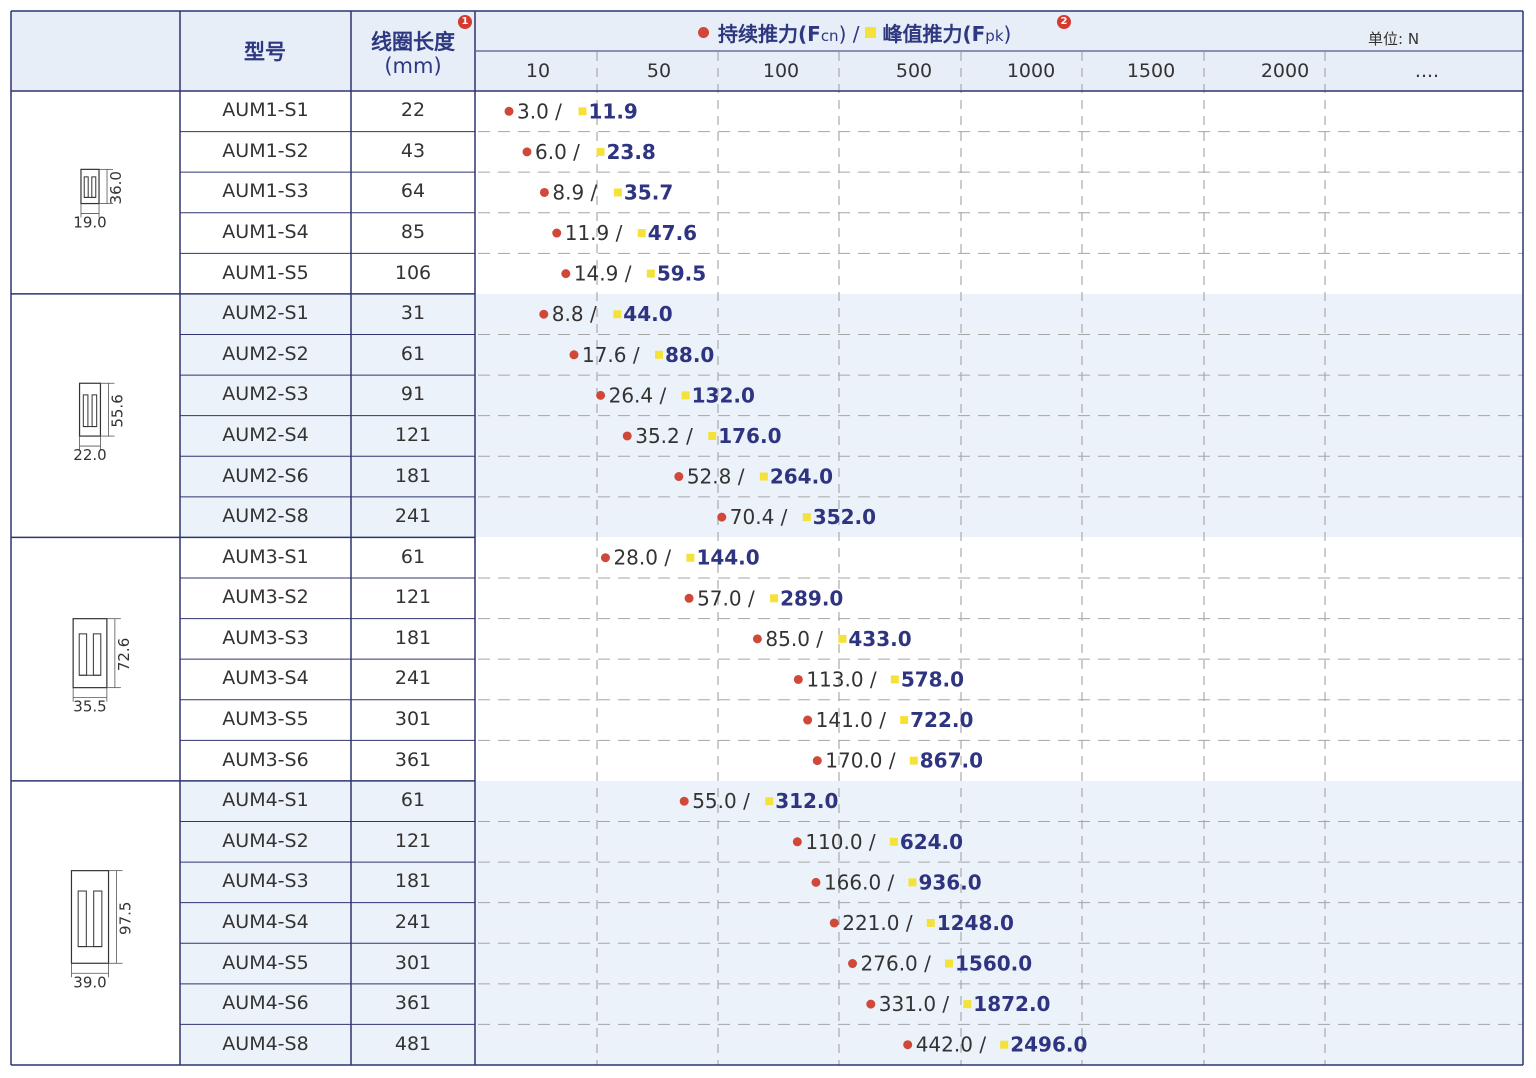 The image size is (1536, 1078). Describe the element at coordinates (1011, 1004) in the screenshot. I see `peak-thrust-label: 1872.0` at that location.